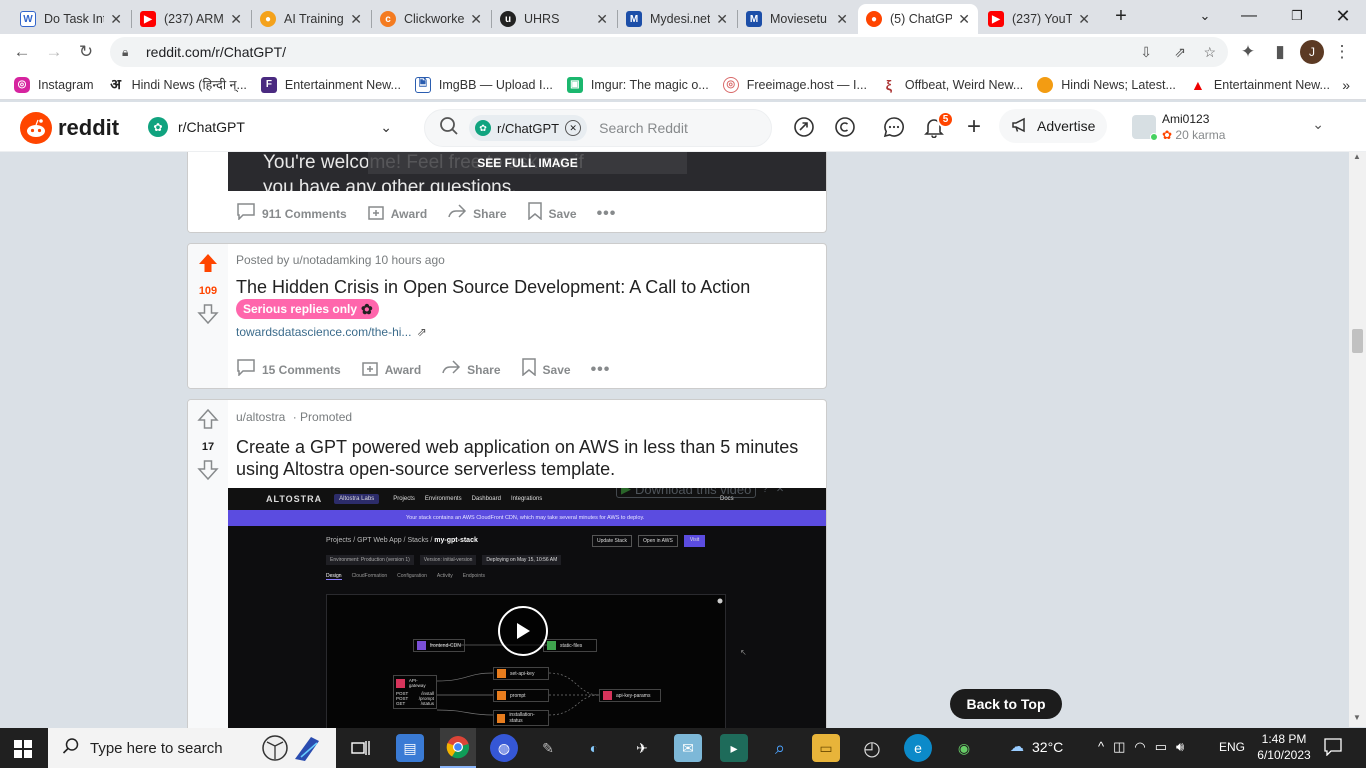 Image resolution: width=1366 pixels, height=768 pixels. What do you see at coordinates (1006, 704) in the screenshot?
I see `back-to-top-button: Back to Top` at bounding box center [1006, 704].